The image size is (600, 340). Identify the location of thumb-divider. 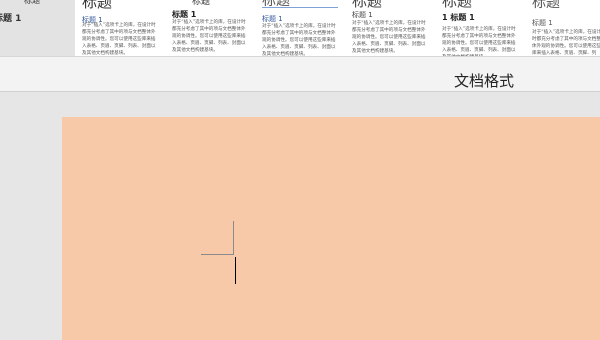
(300, 7).